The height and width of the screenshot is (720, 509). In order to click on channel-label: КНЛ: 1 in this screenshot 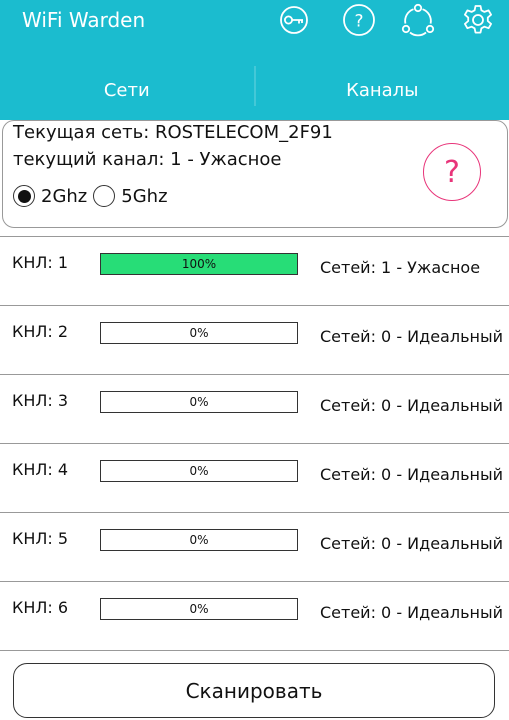, I will do `click(40, 262)`.